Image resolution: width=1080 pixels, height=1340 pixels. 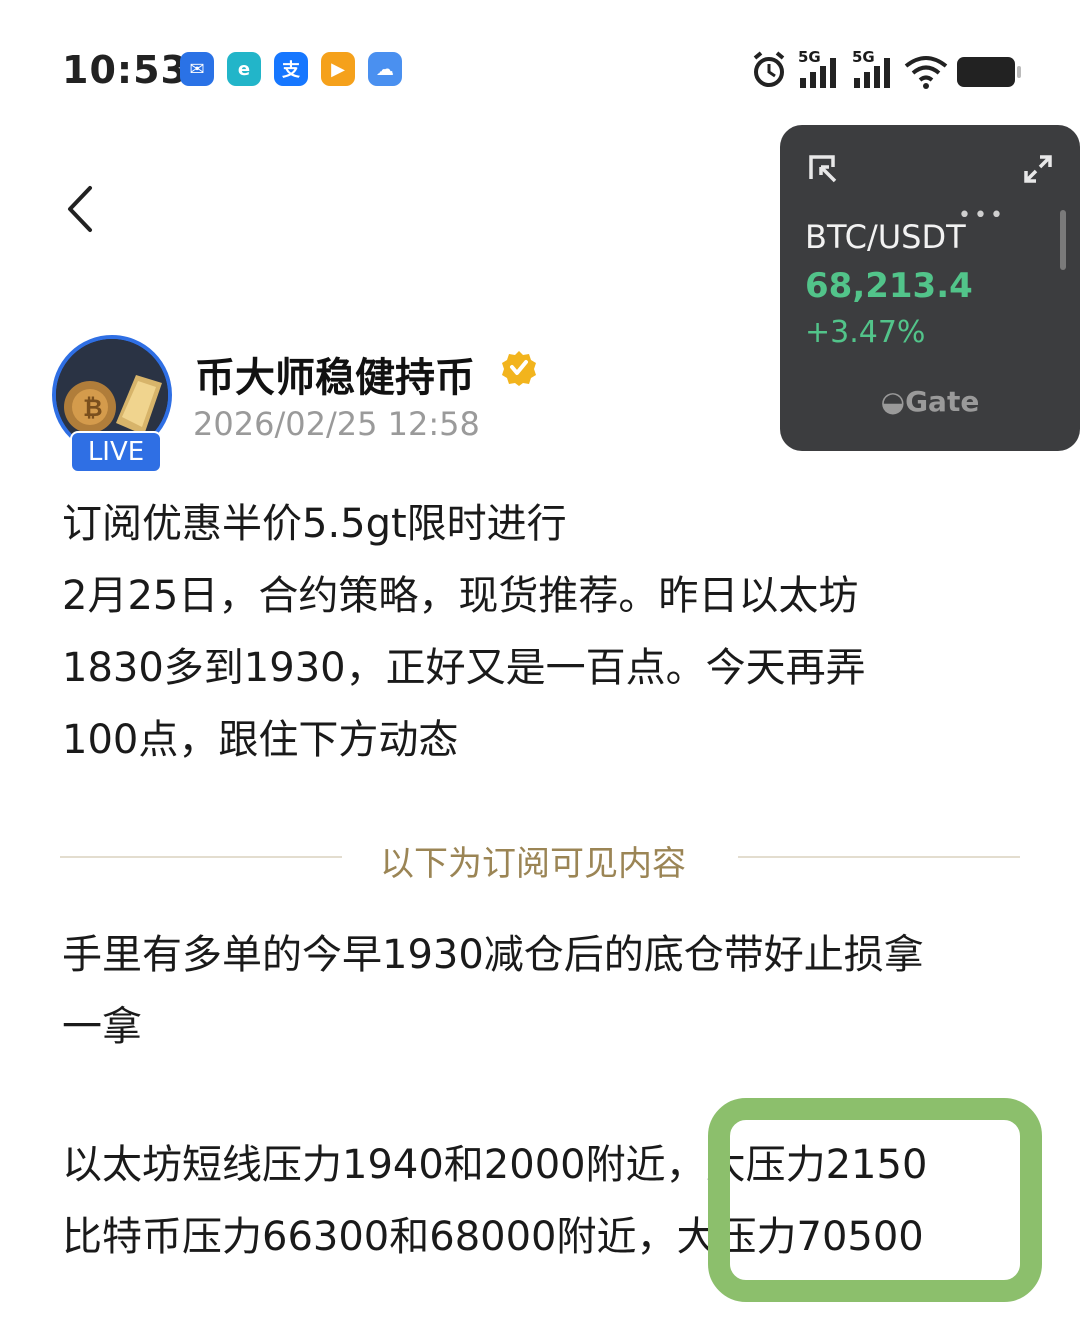 I want to click on subscriber-text-line-2: 一拿, so click(x=102, y=1027).